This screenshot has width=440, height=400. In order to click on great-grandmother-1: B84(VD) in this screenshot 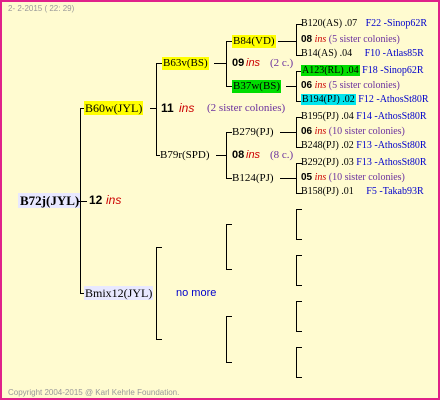, I will do `click(254, 41)`.